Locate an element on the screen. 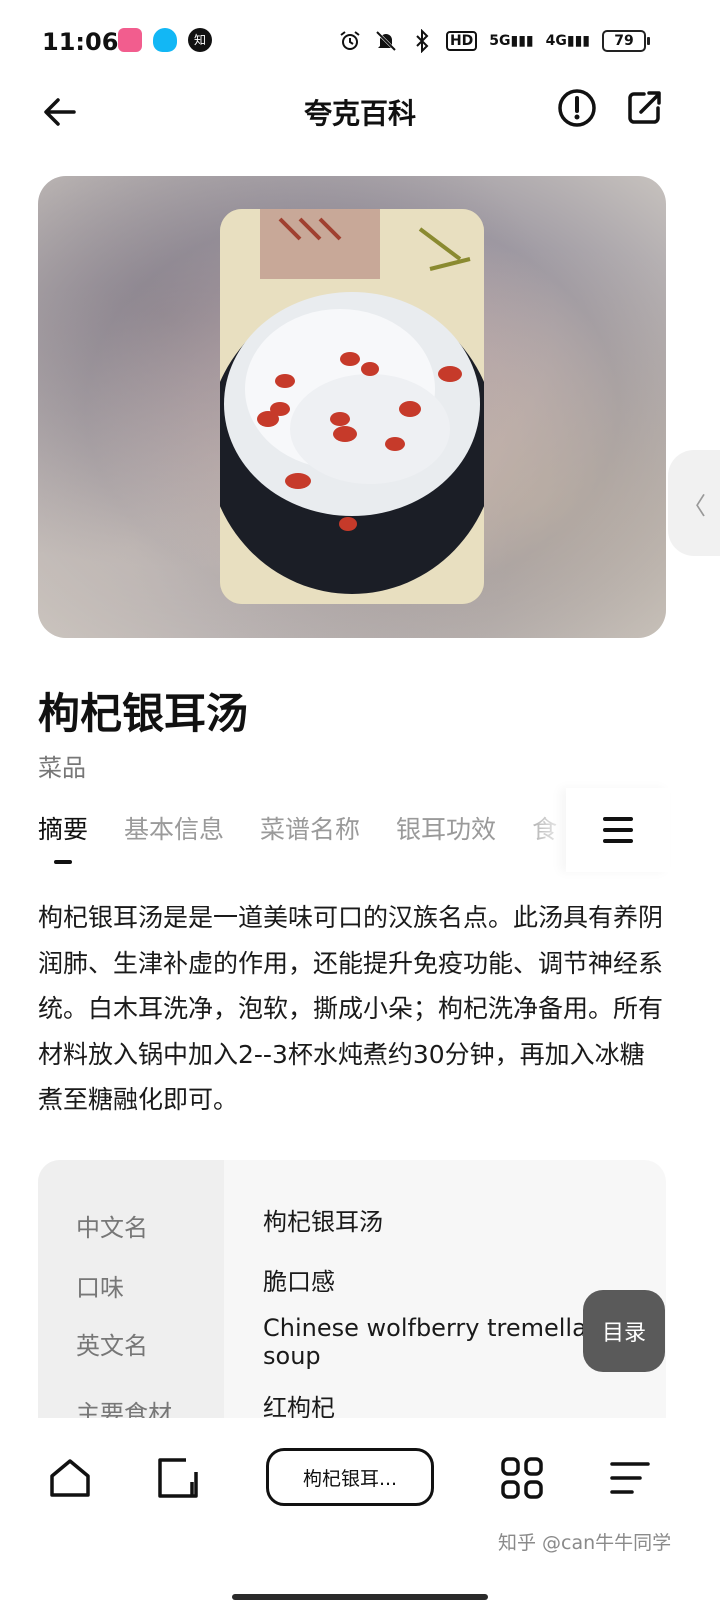 The width and height of the screenshot is (720, 1610). tab-recipe-name: 菜谱名称 is located at coordinates (310, 828).